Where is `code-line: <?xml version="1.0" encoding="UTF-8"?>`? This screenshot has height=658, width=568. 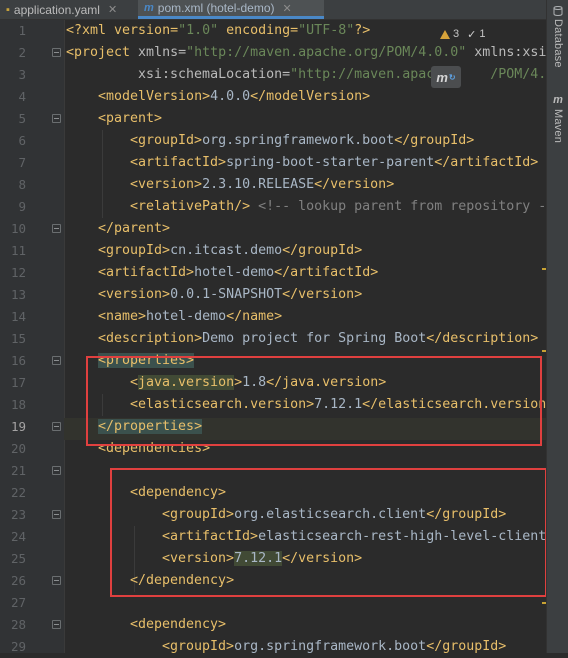
code-line: <?xml version="1.0" encoding="UTF-8"?> is located at coordinates (218, 30).